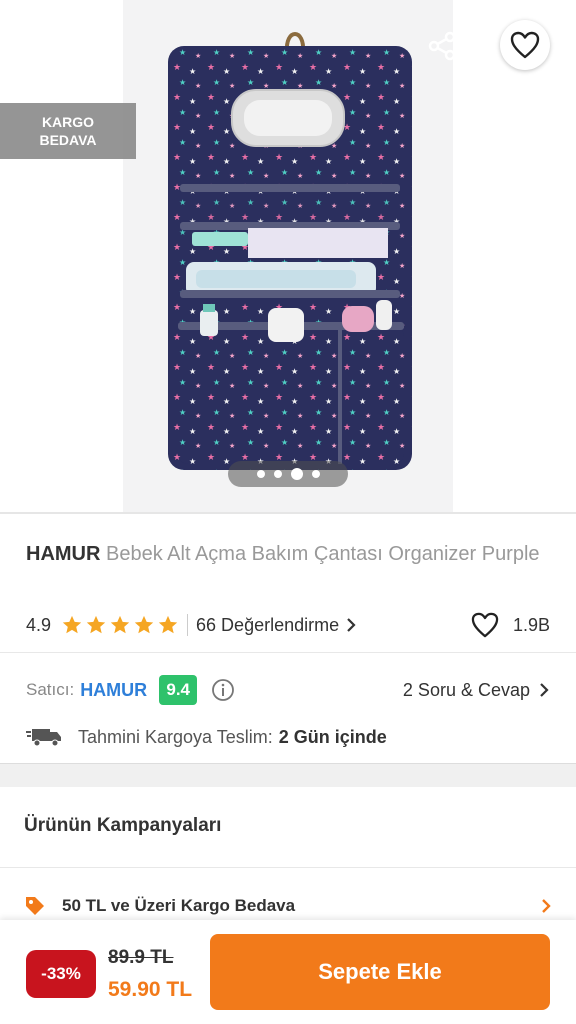 The height and width of the screenshot is (1024, 576). What do you see at coordinates (268, 624) in the screenshot?
I see `reviews-label: 66 Değerlendirme` at bounding box center [268, 624].